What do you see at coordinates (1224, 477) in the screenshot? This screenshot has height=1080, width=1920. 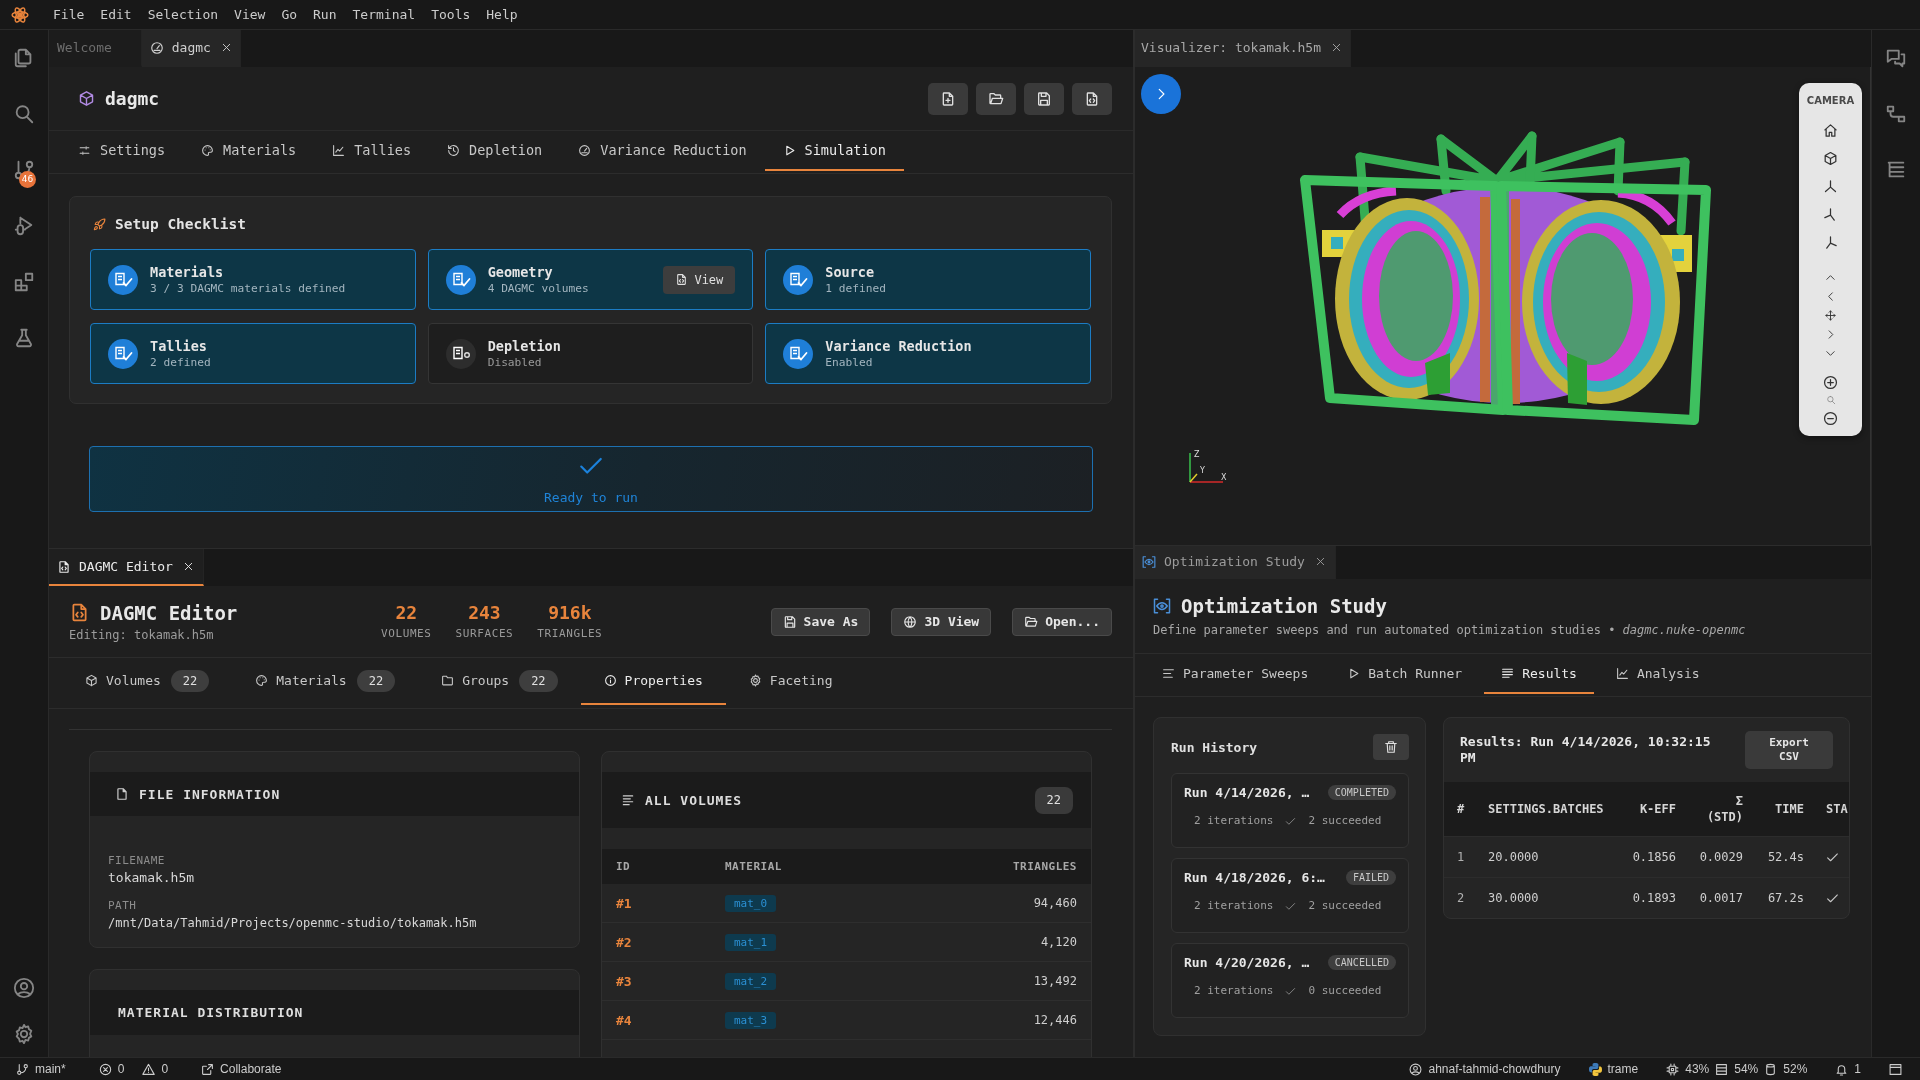 I see `axis-label: X` at bounding box center [1224, 477].